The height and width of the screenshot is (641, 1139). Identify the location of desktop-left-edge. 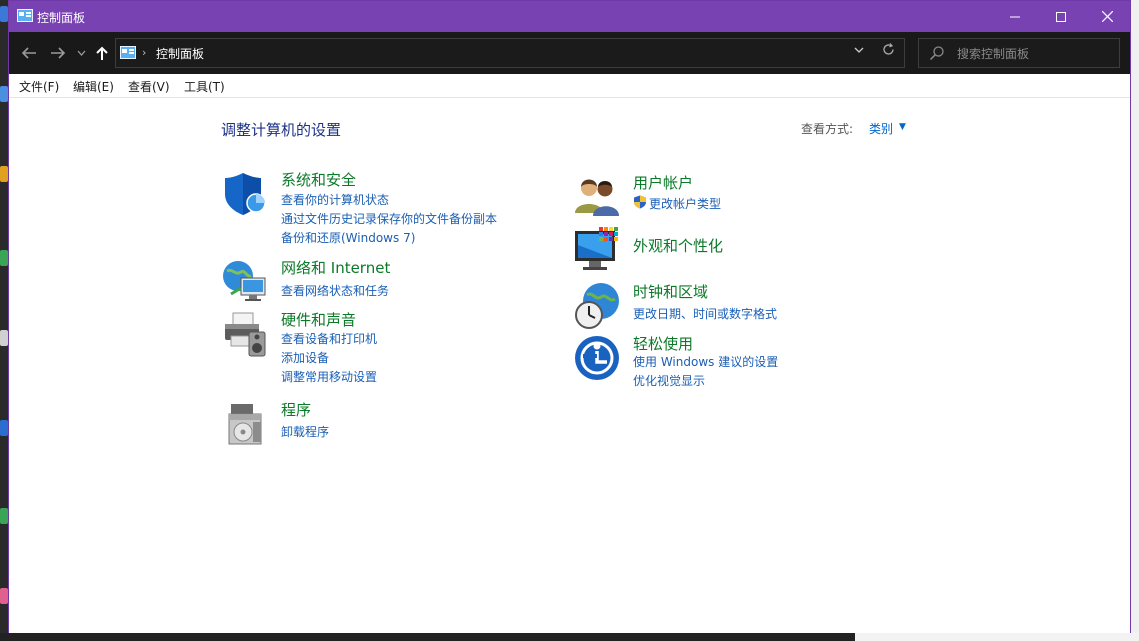
(4, 320).